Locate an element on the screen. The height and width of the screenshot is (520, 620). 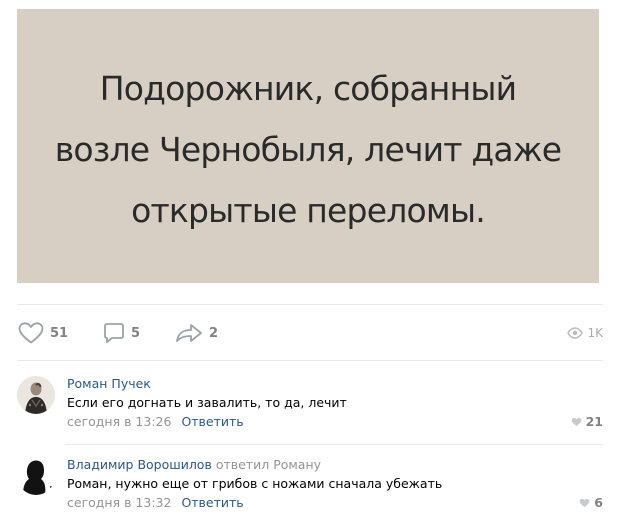
comment-author-line: Владимир Ворошилов ответил Роману is located at coordinates (194, 465).